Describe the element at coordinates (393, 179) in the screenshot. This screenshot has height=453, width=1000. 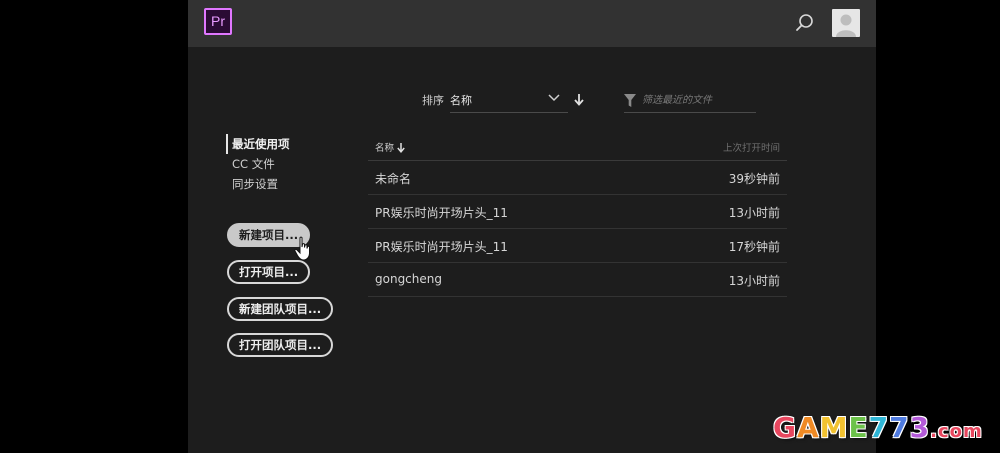
I see `file-name: 未命名` at that location.